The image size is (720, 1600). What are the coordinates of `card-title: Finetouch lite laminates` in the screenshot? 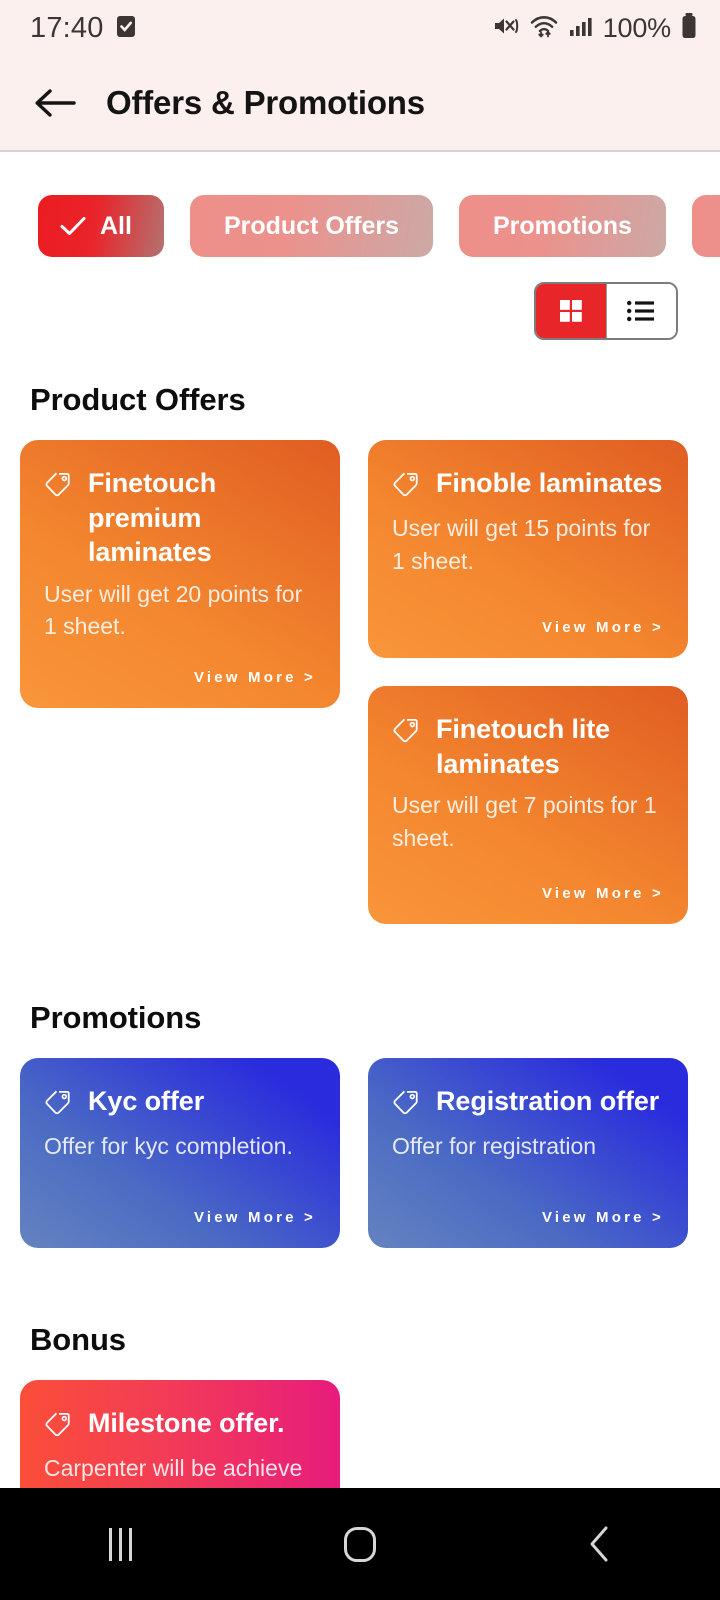 It's located at (523, 746).